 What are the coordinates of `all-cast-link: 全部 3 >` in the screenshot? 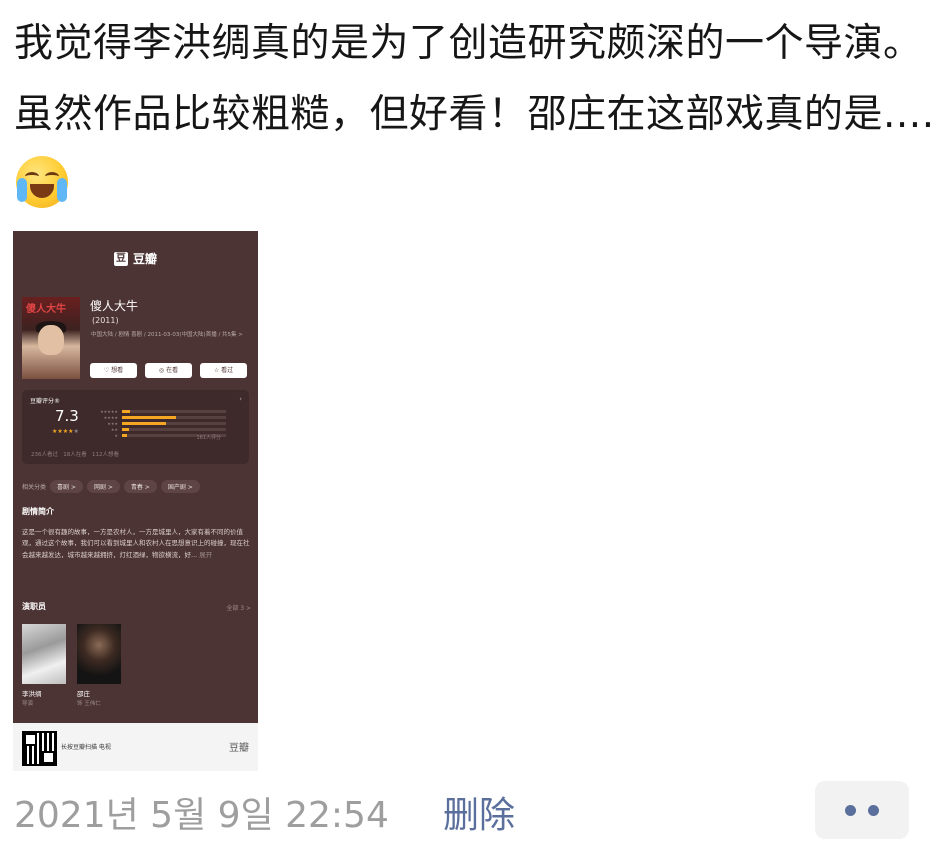 It's located at (238, 607).